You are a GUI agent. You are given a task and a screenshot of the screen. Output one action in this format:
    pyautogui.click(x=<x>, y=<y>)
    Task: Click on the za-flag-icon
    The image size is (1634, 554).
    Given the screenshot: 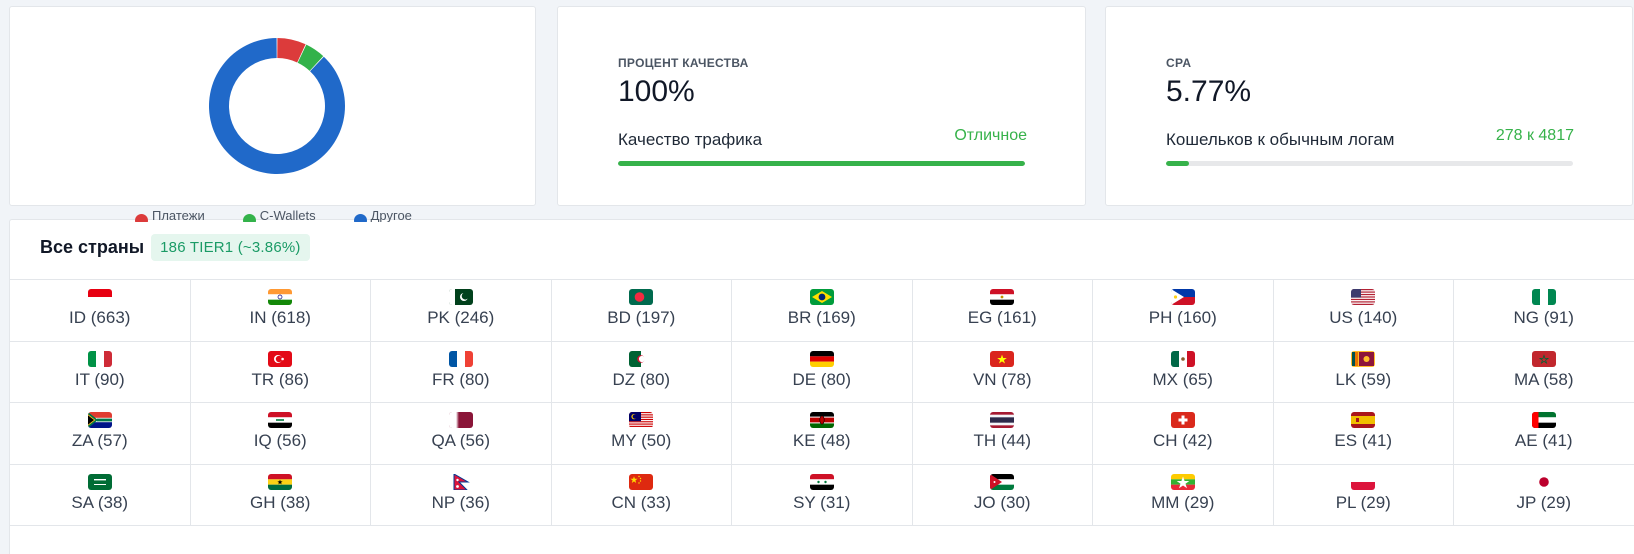 What is the action you would take?
    pyautogui.click(x=99, y=420)
    